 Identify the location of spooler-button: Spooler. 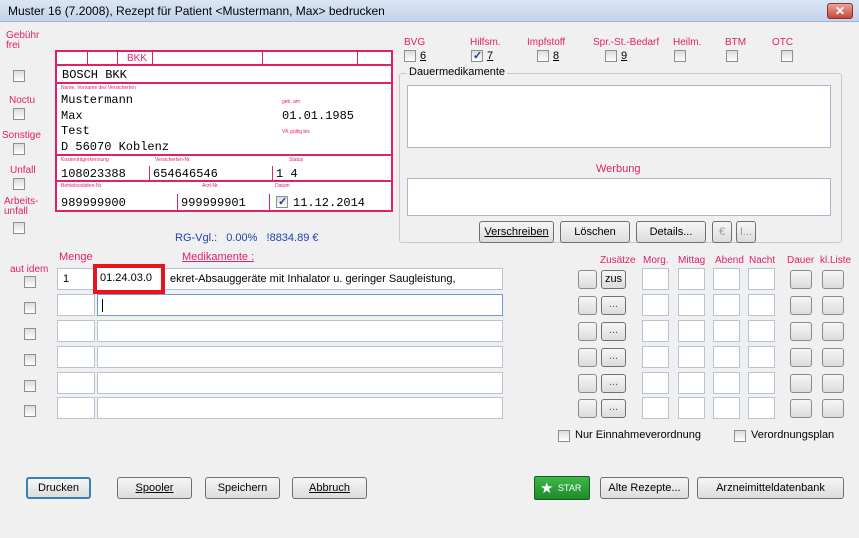
(154, 488).